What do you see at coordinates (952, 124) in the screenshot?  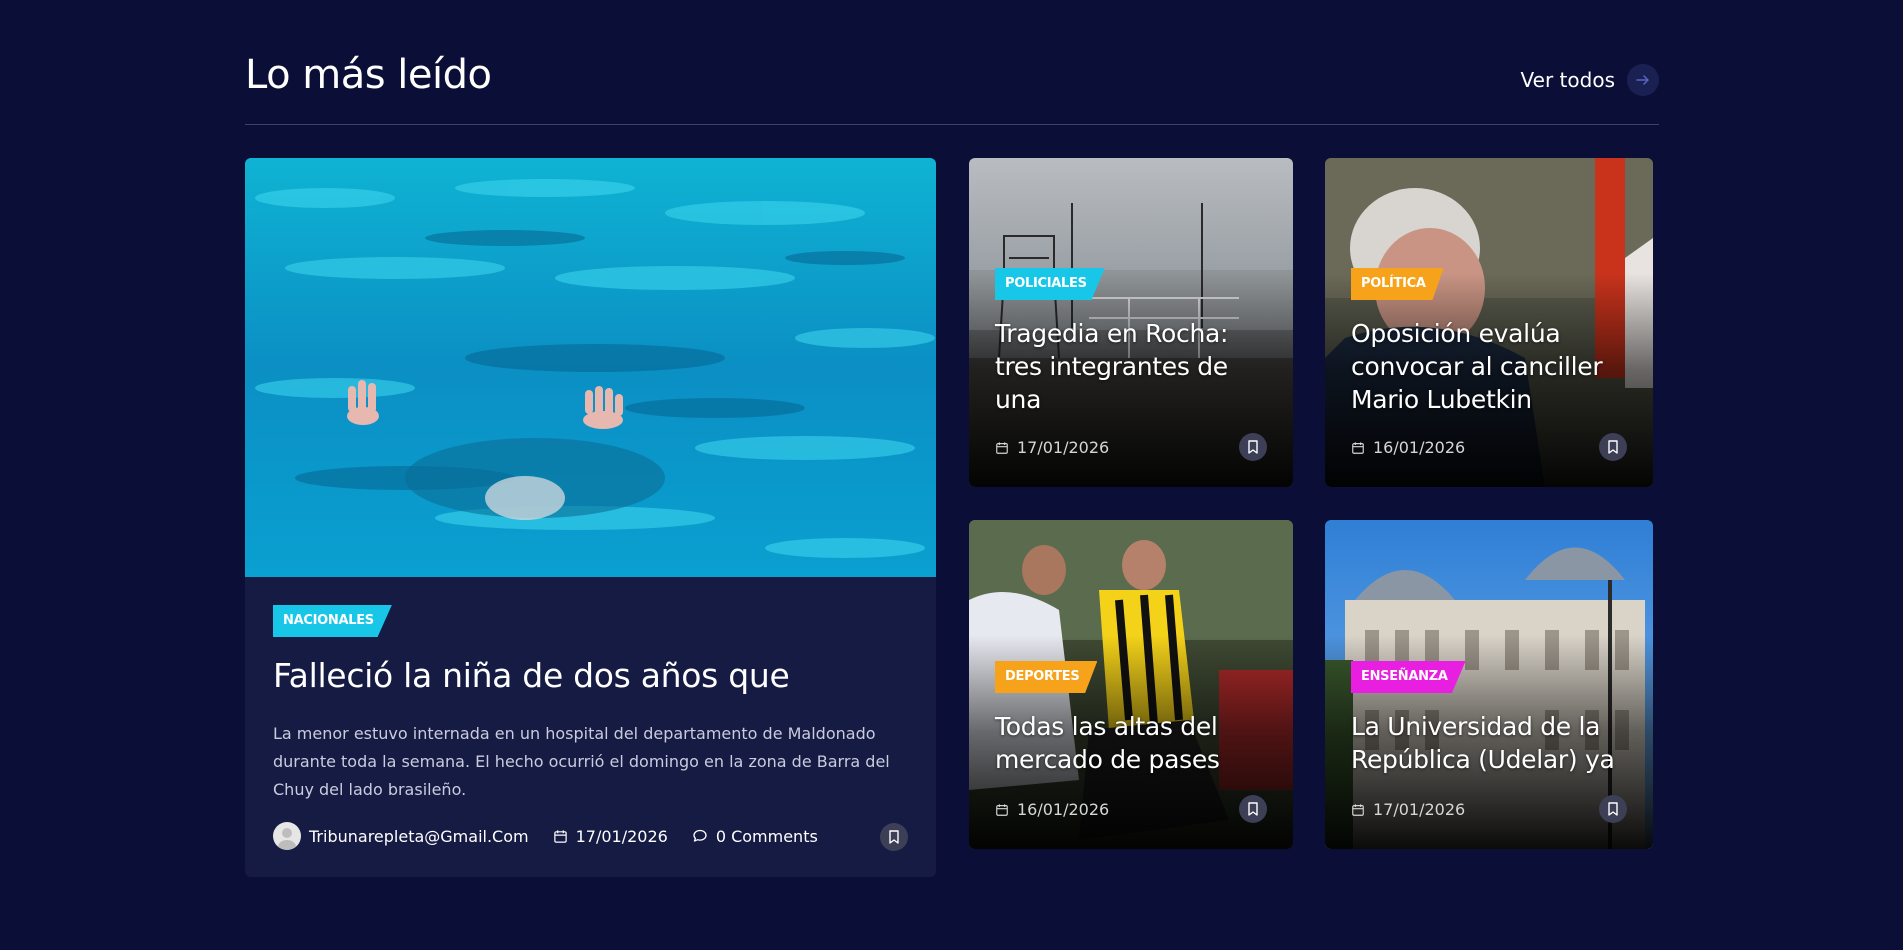 I see `section-divider` at bounding box center [952, 124].